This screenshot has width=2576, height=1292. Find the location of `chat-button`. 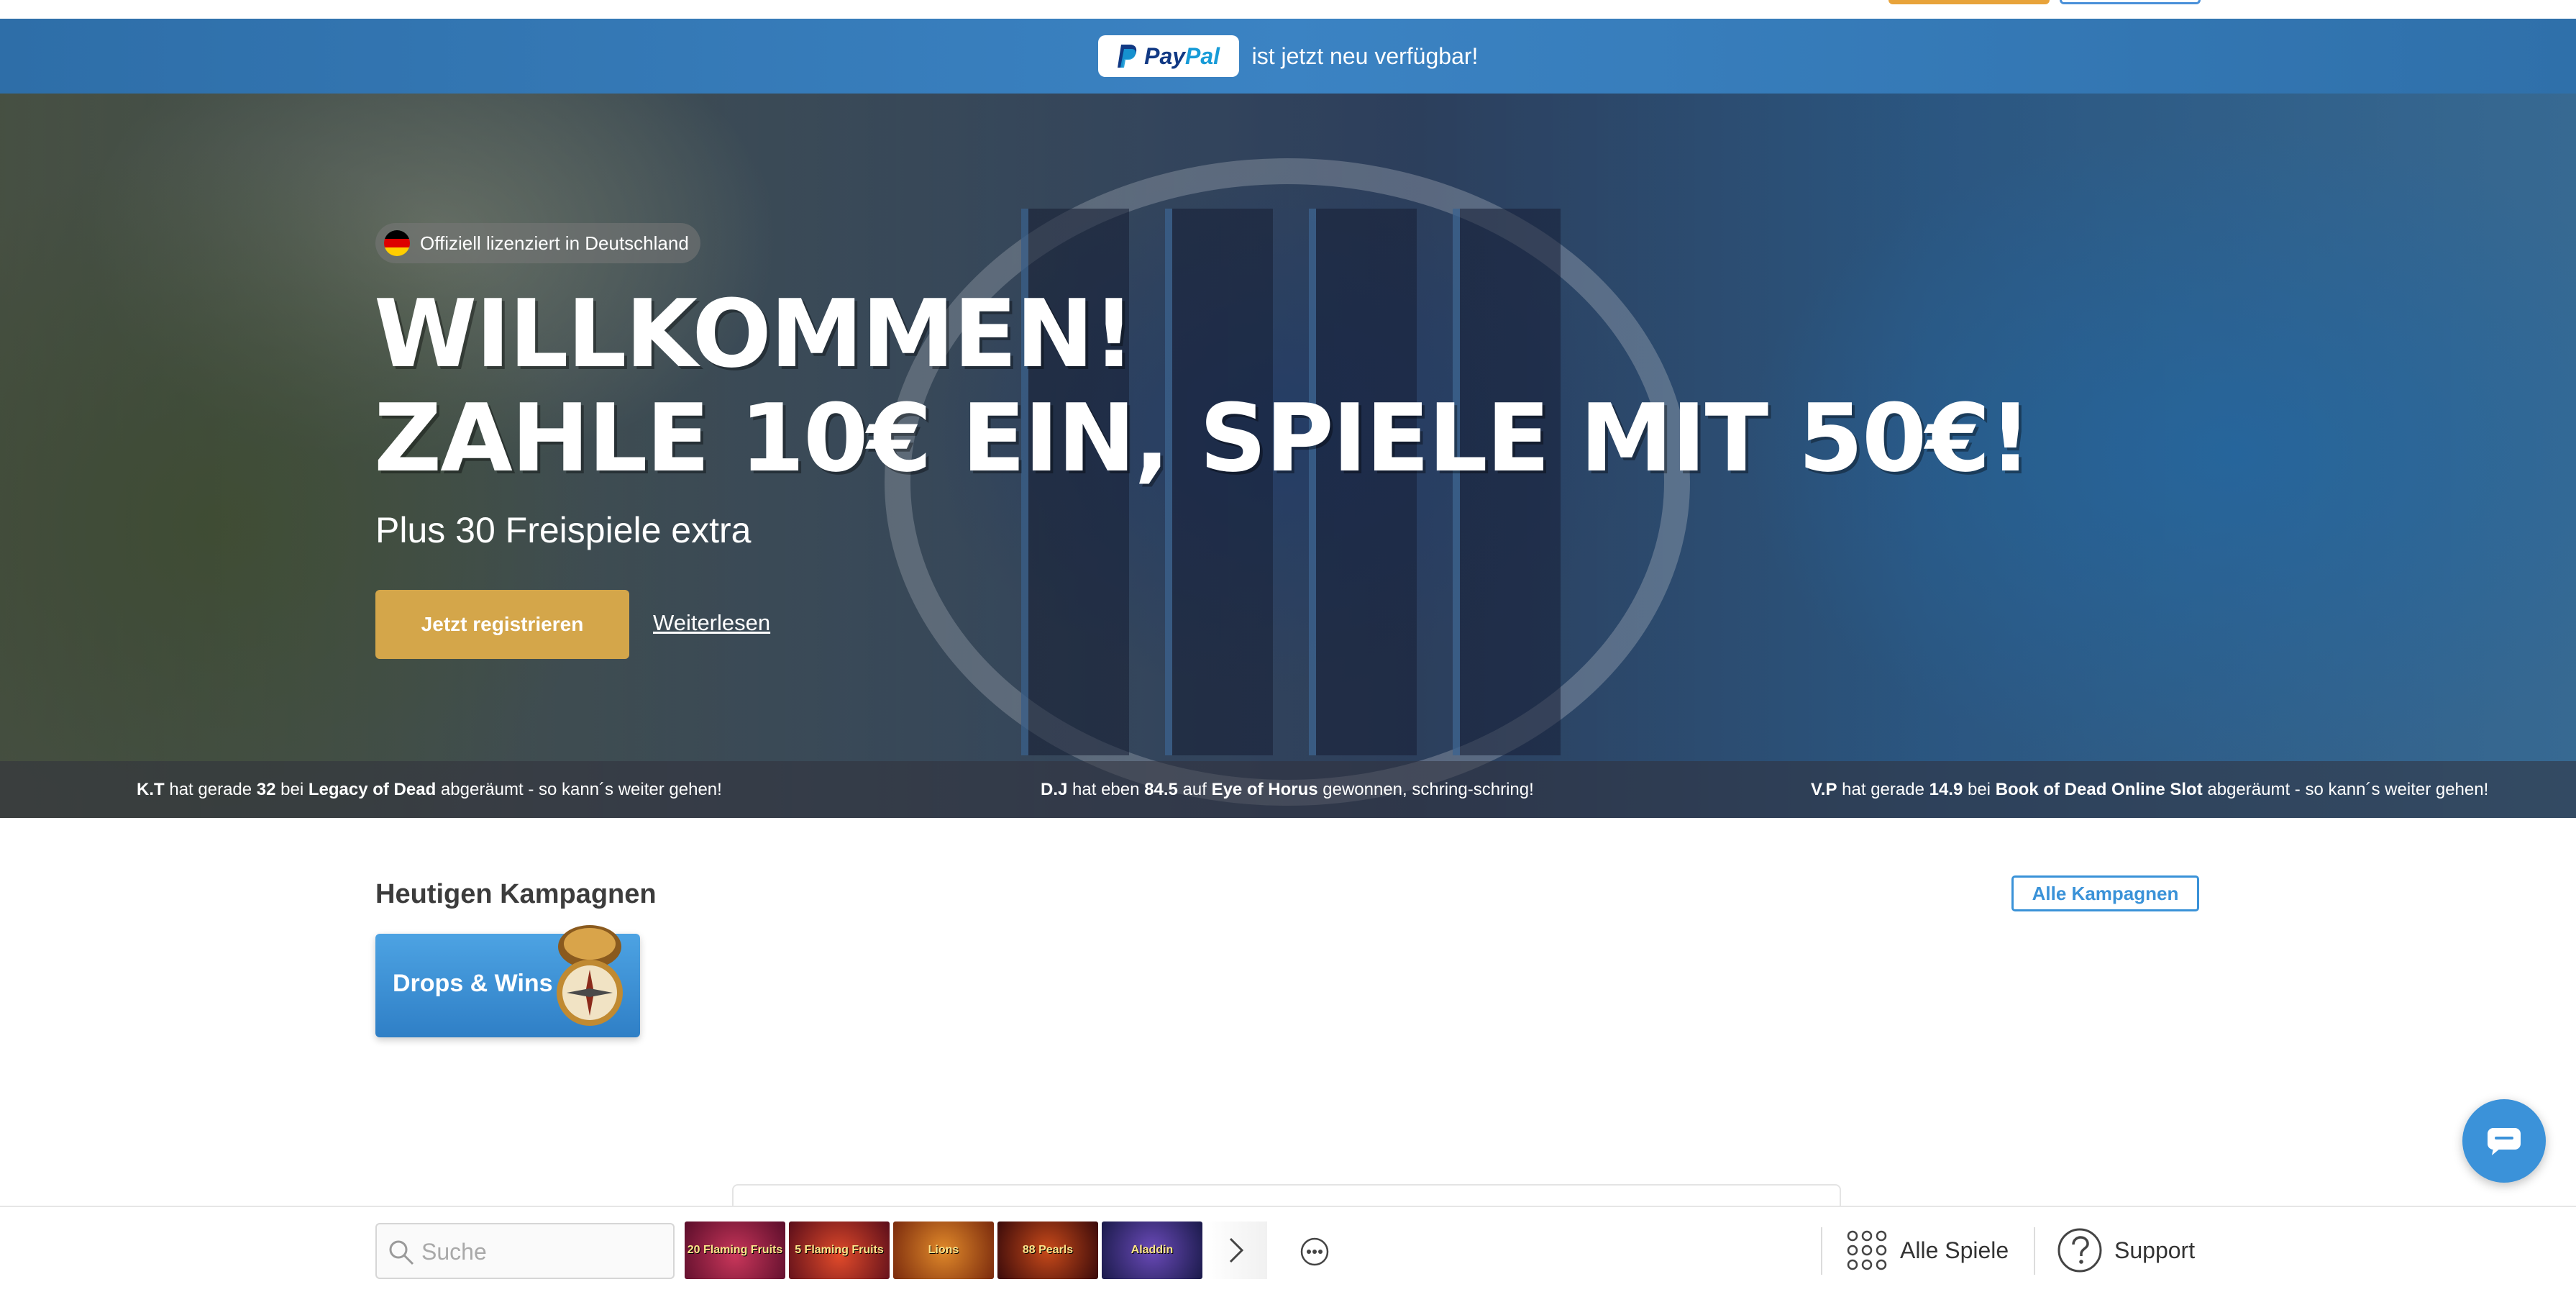

chat-button is located at coordinates (2504, 1141).